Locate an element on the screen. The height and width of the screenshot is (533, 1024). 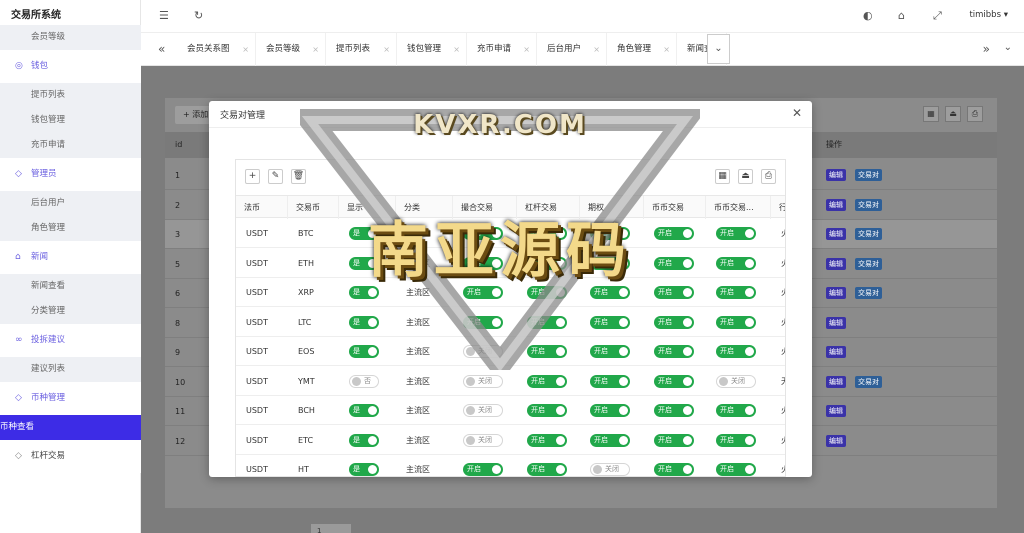
refresh-icon: ↻ is located at coordinates (198, 15).